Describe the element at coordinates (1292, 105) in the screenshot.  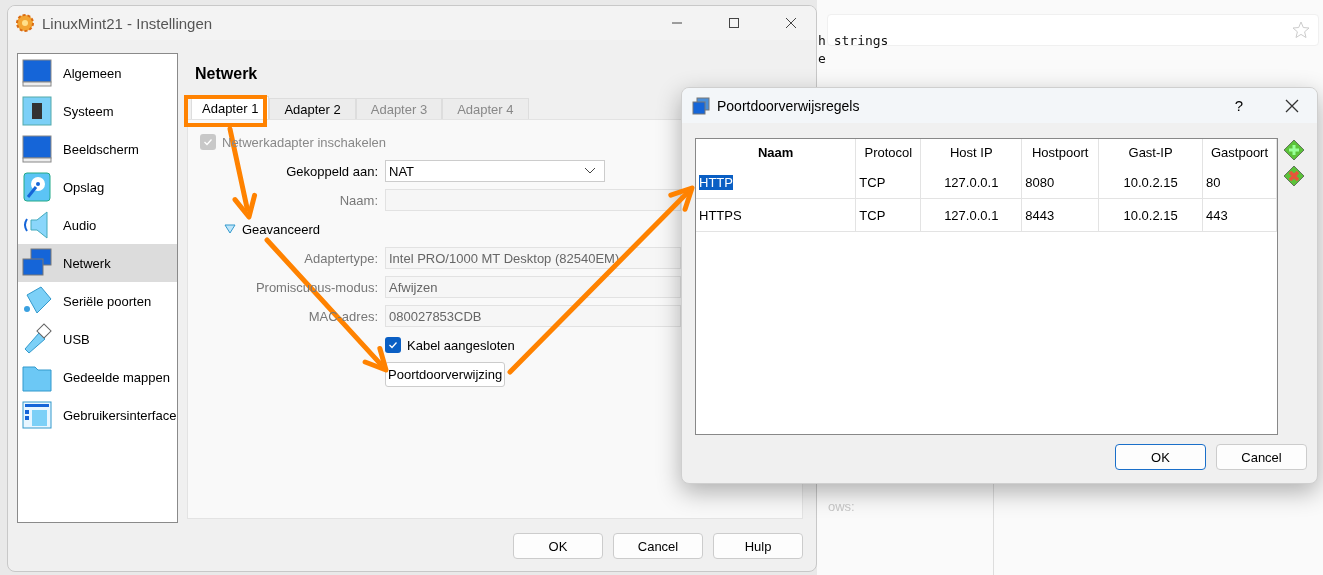
I see `close-icon` at that location.